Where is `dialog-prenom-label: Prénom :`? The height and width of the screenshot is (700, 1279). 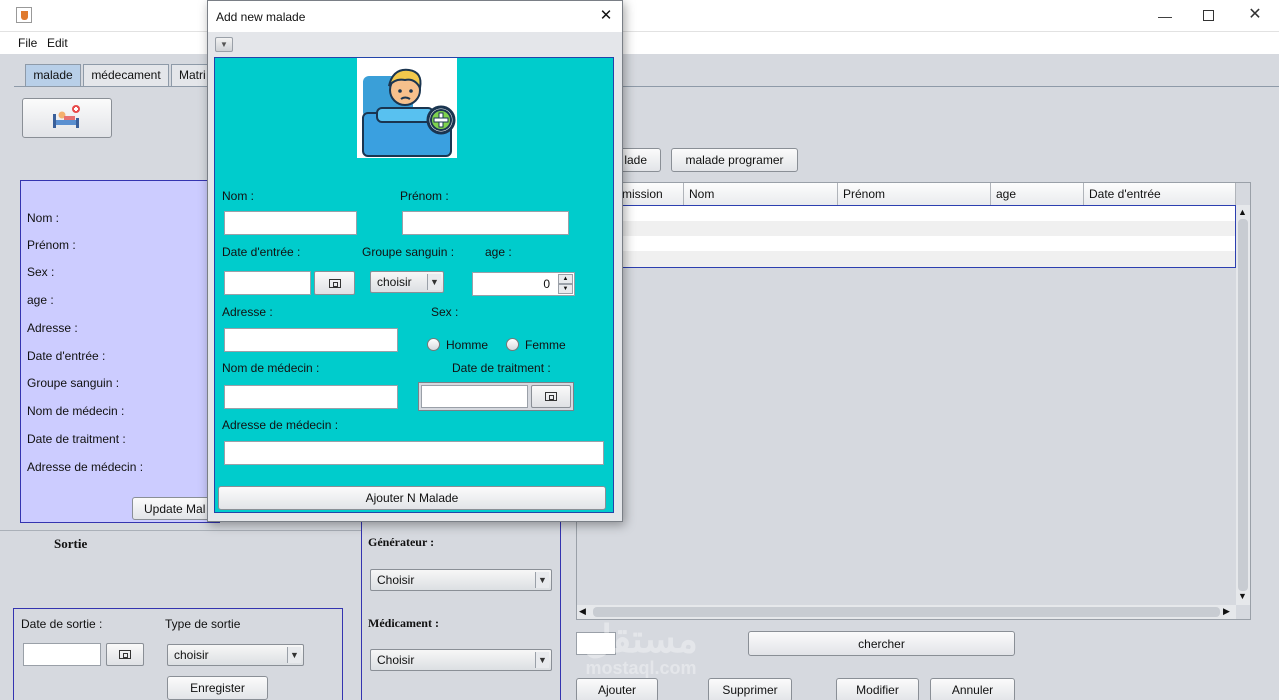
dialog-prenom-label: Prénom : is located at coordinates (424, 196).